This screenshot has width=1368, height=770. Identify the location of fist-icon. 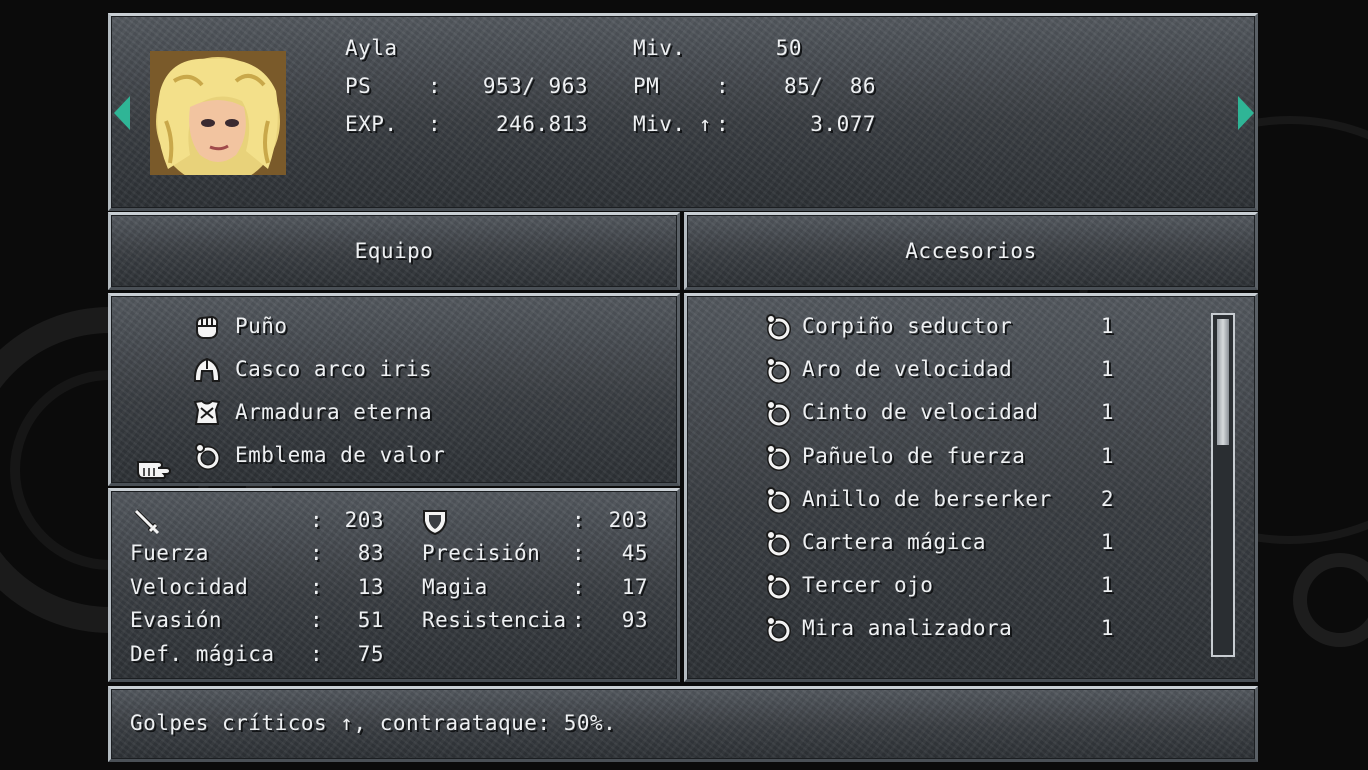
(207, 327).